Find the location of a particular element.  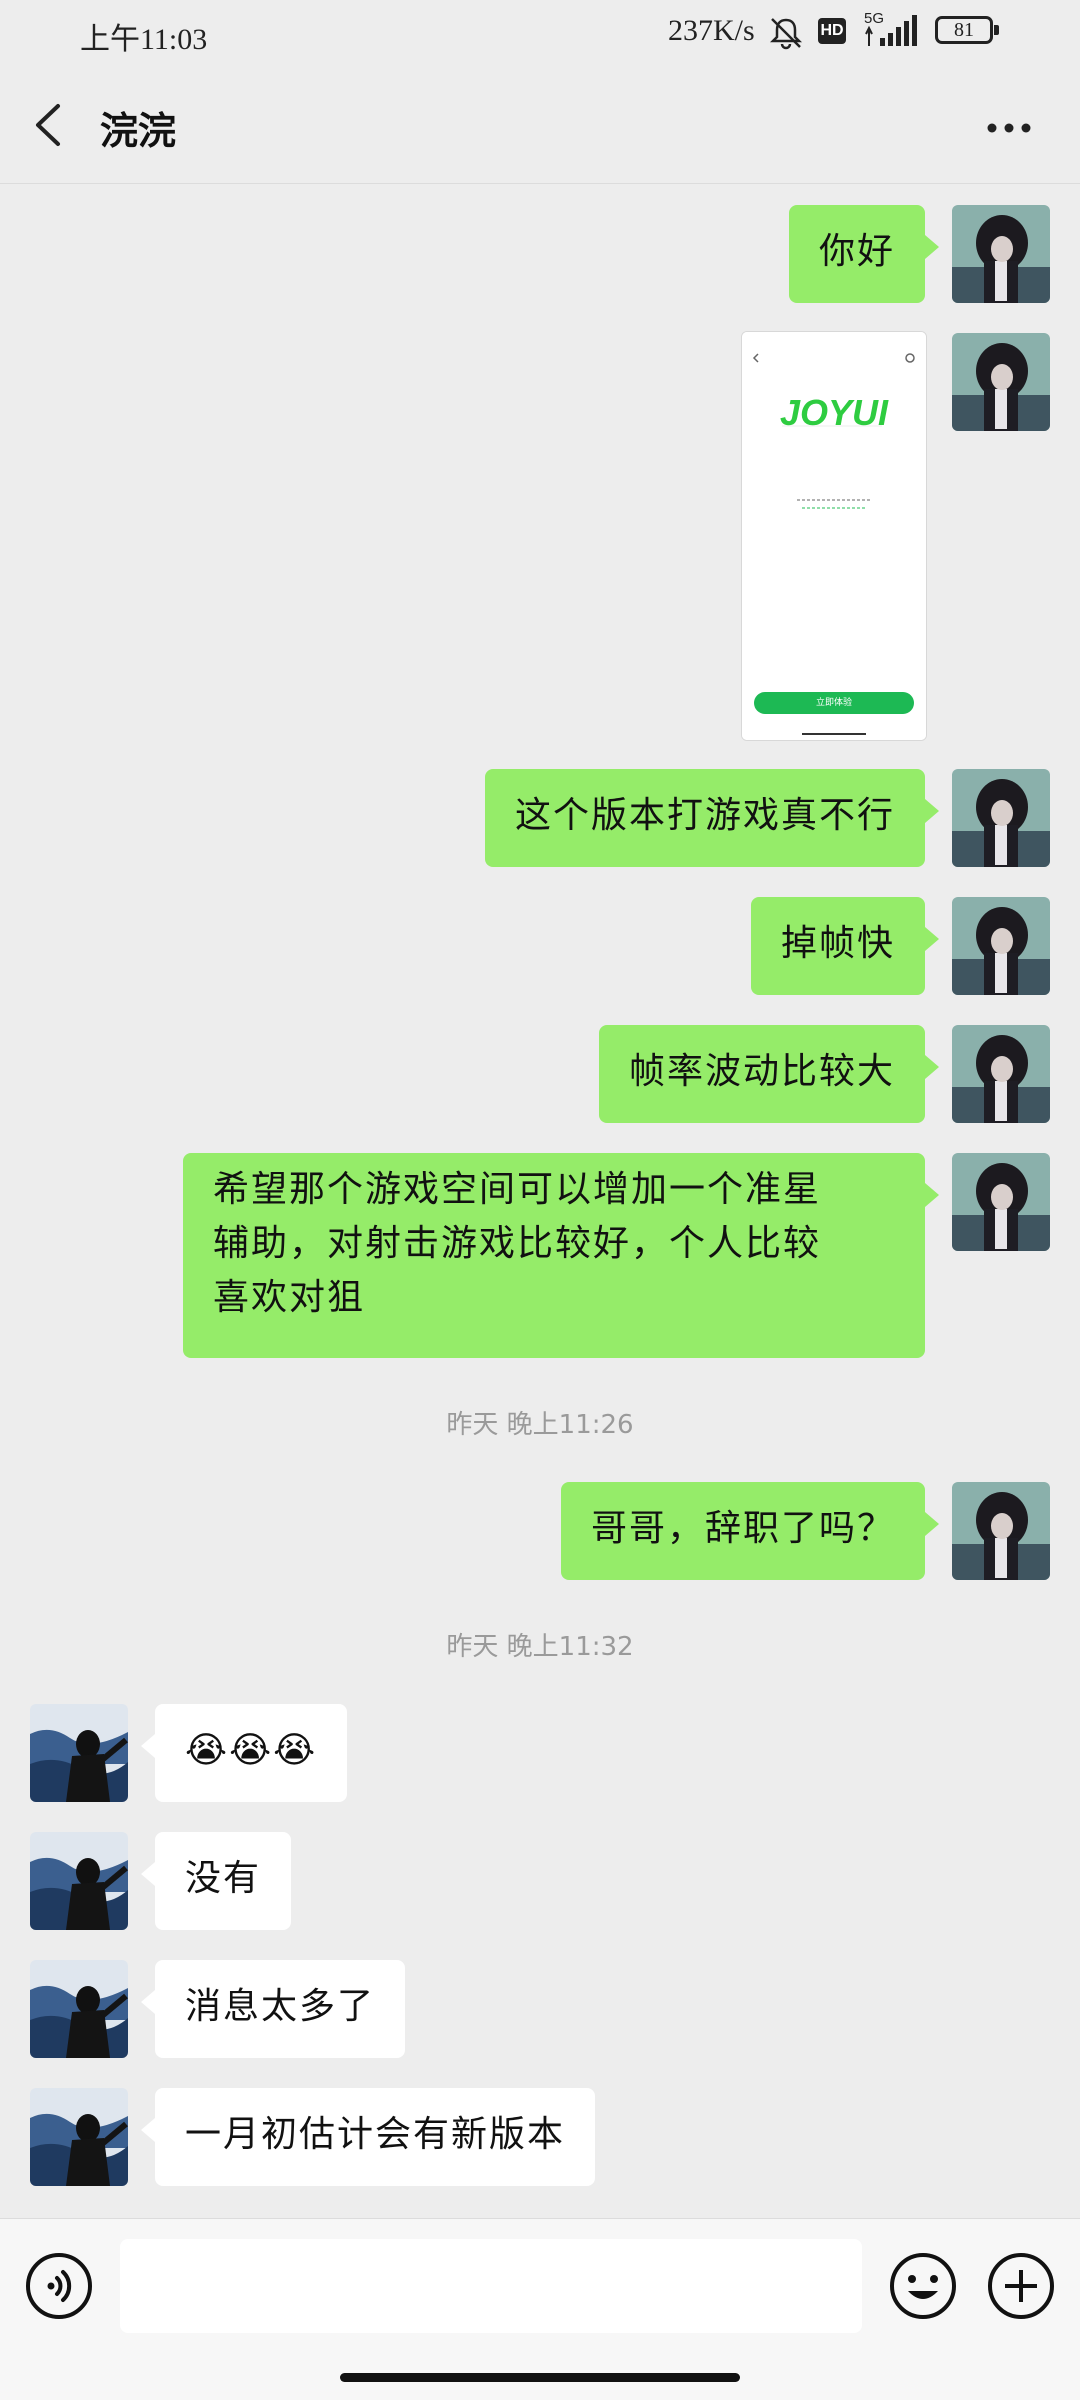

message-bubble: 帧率波动比较大 is located at coordinates (769, 1074).